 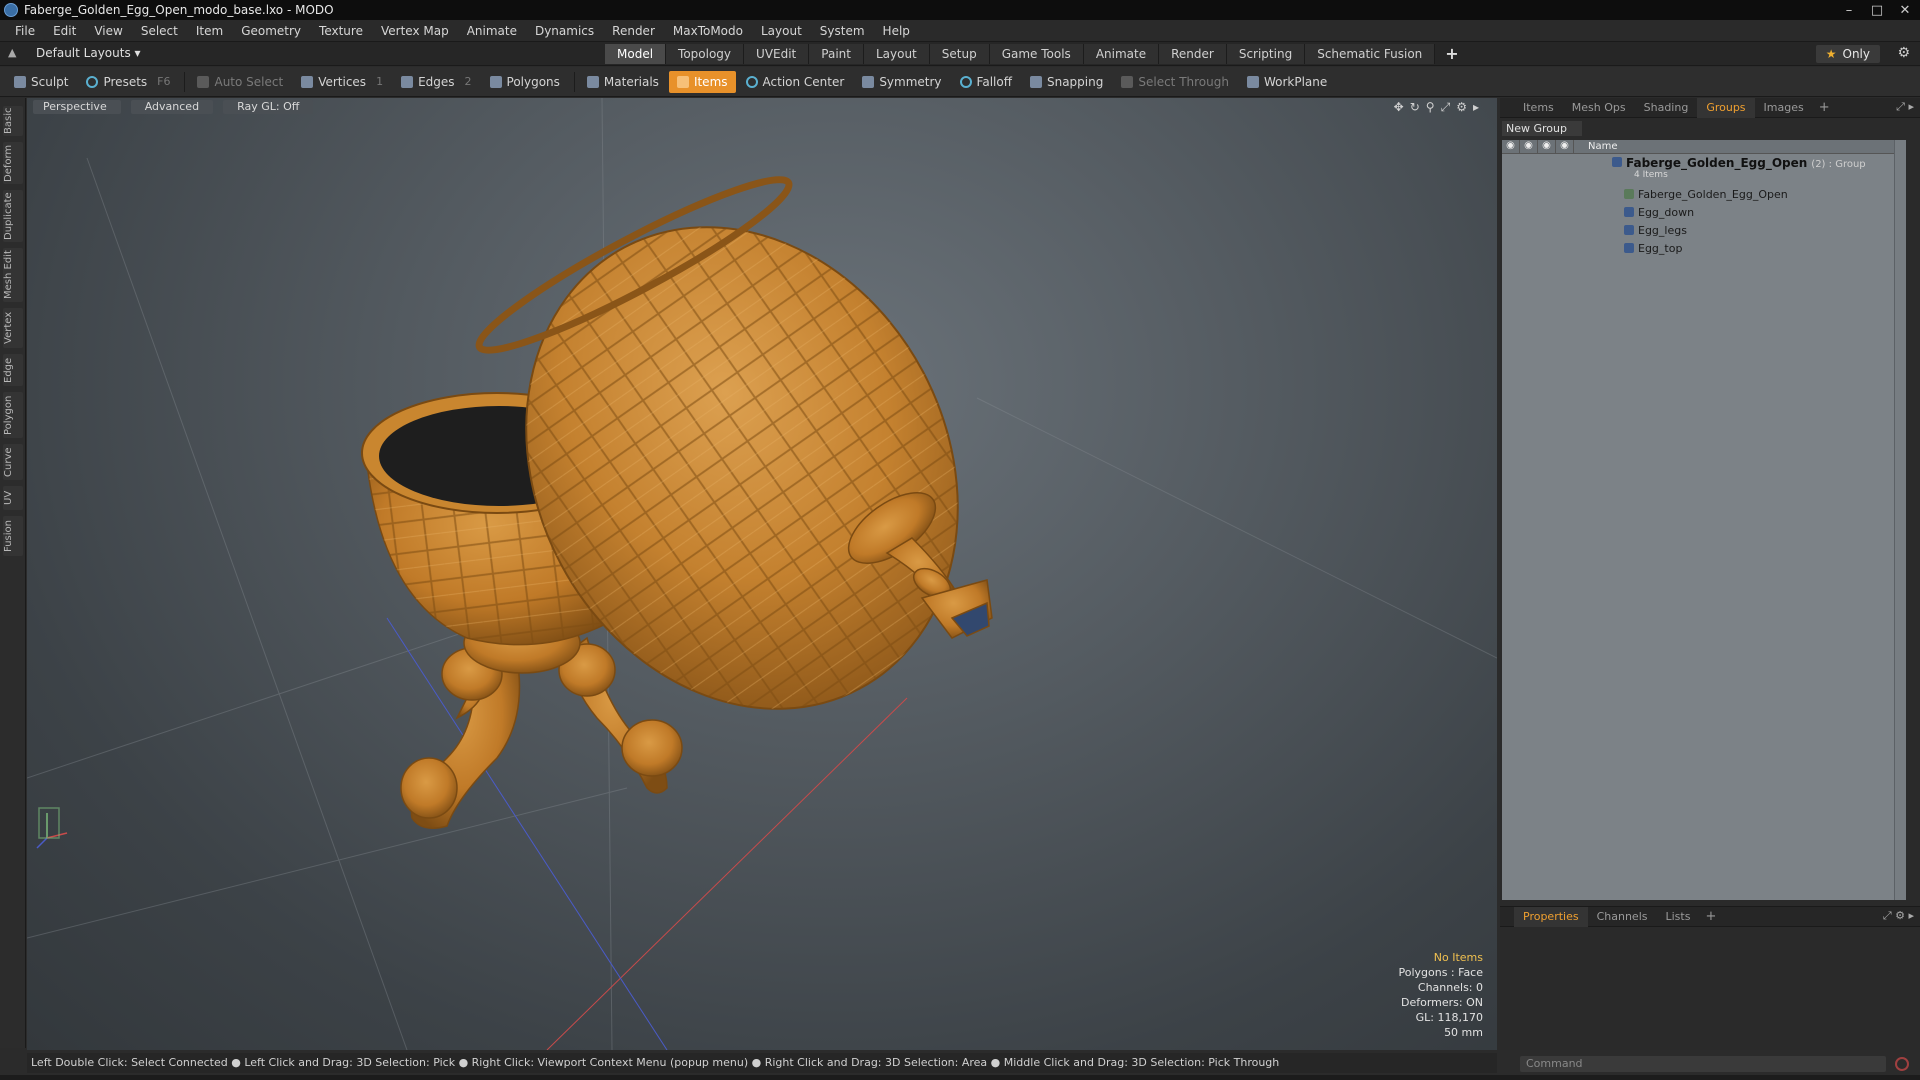 I want to click on close-icon: ✕, so click(x=1905, y=10).